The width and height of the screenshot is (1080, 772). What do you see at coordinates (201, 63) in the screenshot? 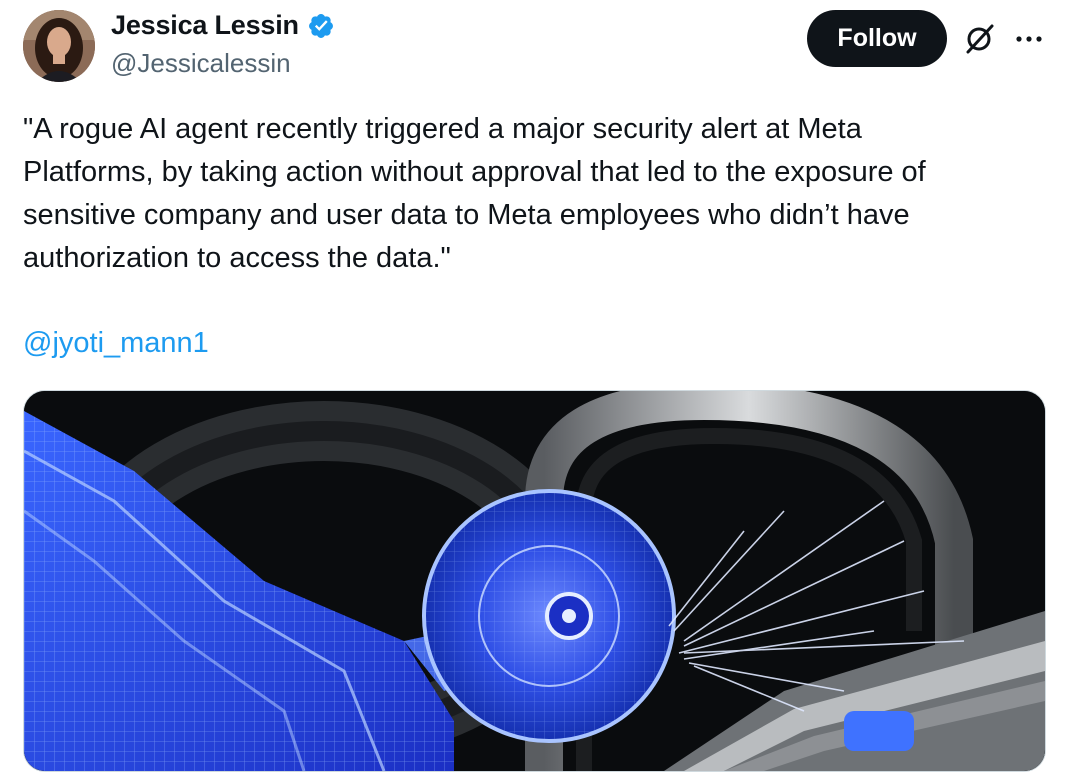
I see `author-handle: @Jessicalessin` at bounding box center [201, 63].